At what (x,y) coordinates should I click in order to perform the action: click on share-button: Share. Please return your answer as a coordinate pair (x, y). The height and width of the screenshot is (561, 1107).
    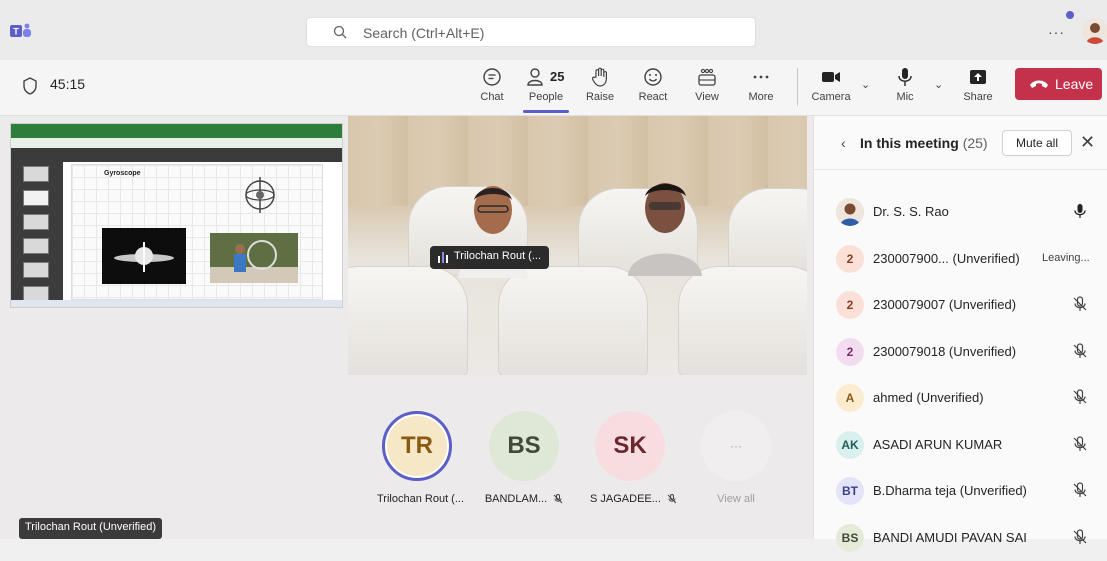
    Looking at the image, I should click on (978, 88).